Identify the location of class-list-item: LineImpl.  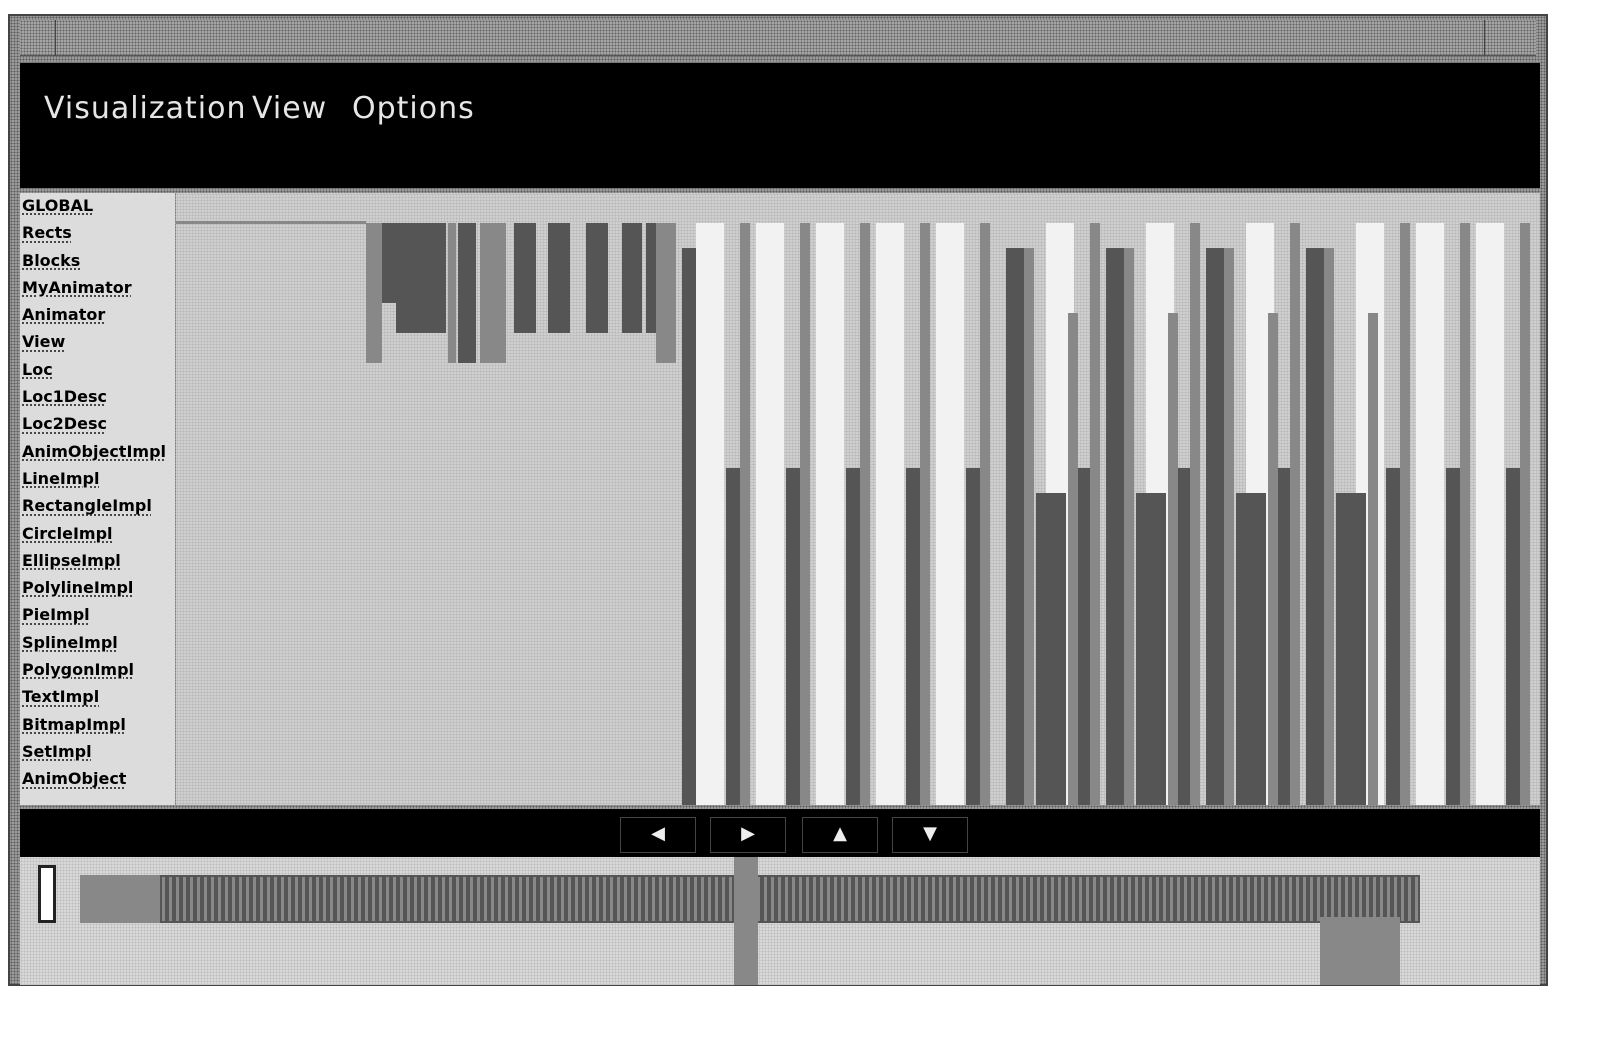
(97, 479).